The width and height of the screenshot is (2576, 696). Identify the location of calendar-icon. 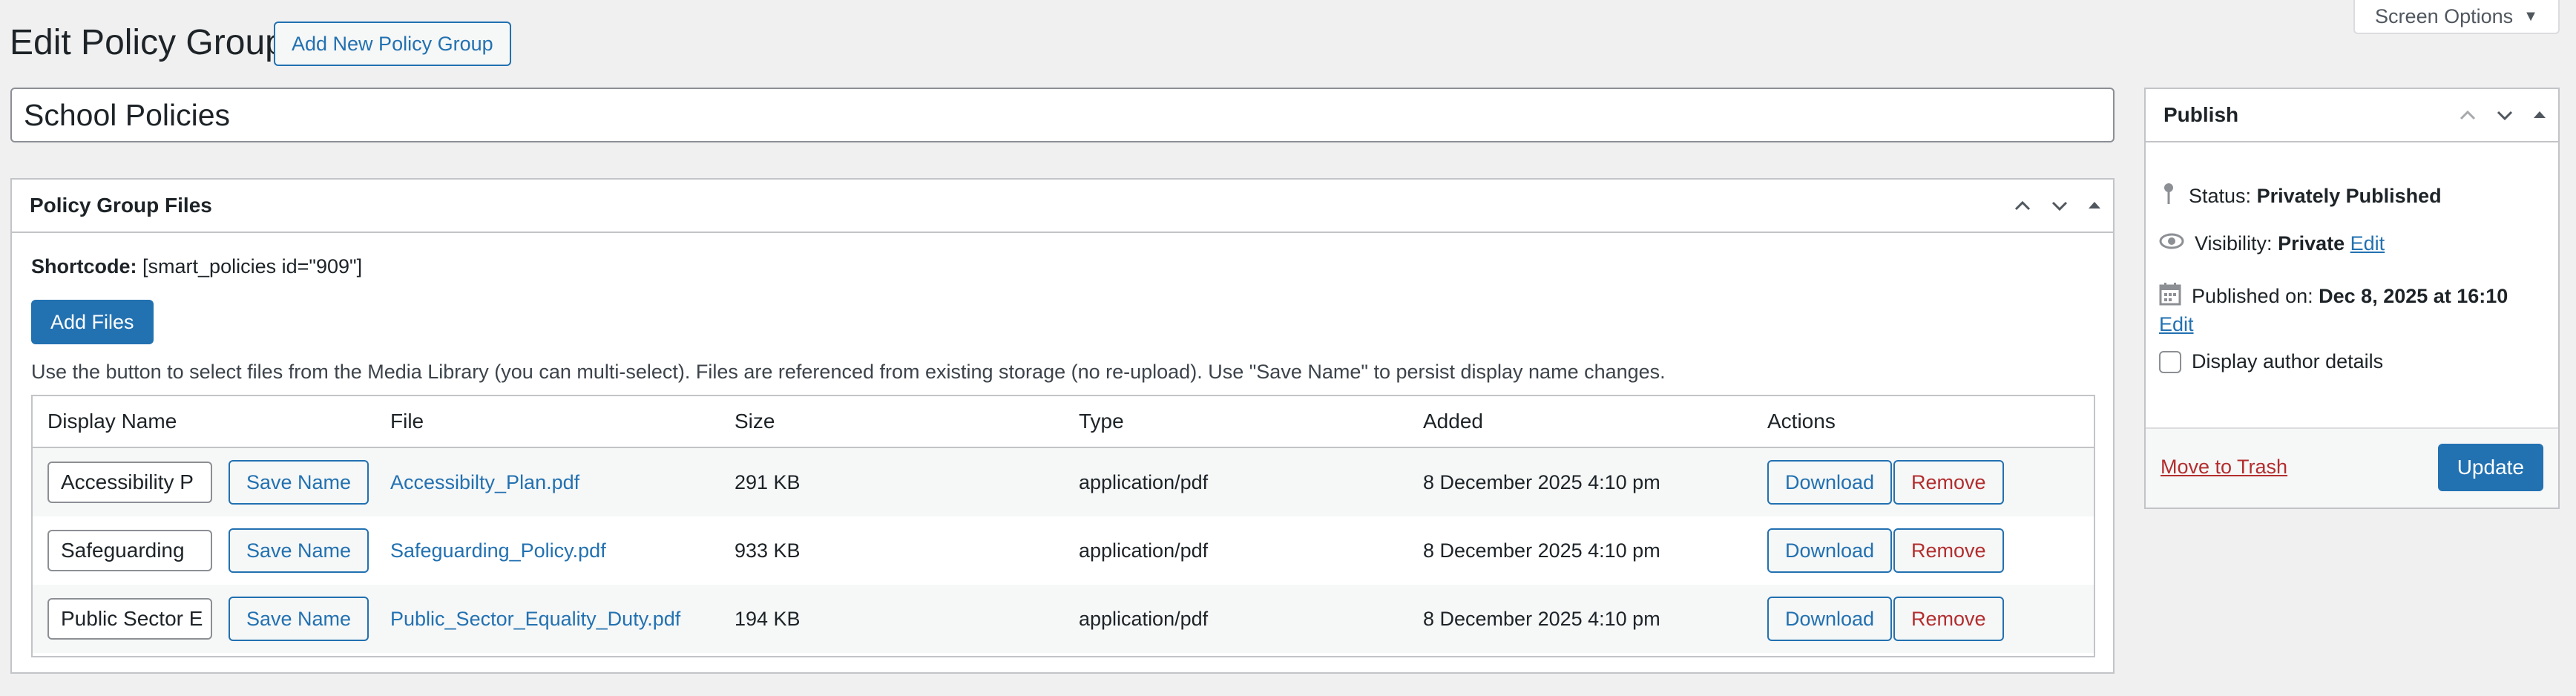
(2170, 296).